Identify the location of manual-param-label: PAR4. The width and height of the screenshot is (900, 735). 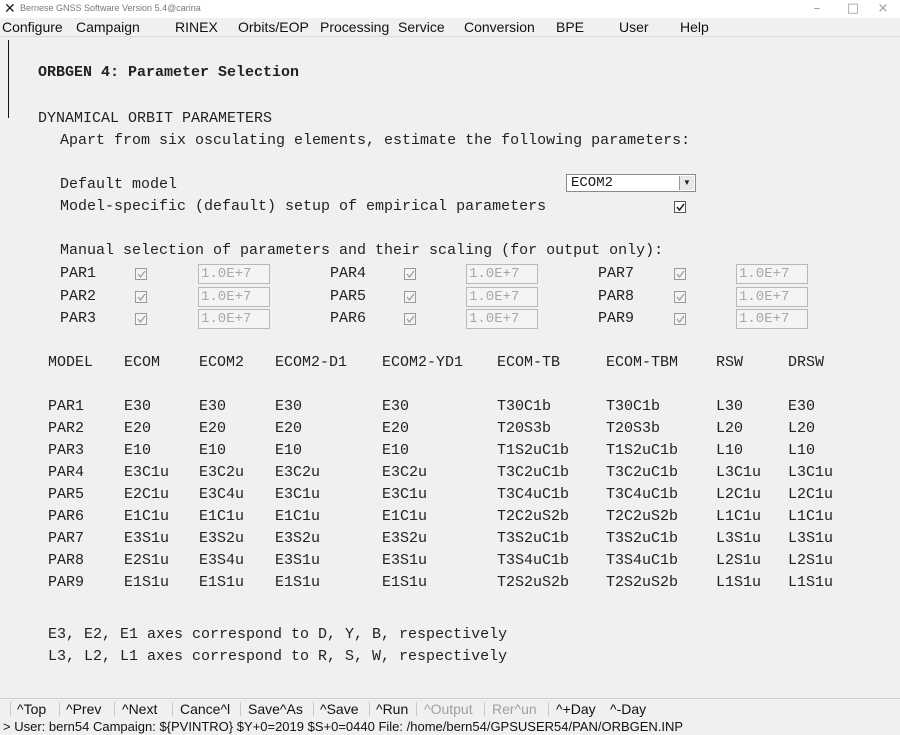
(348, 273).